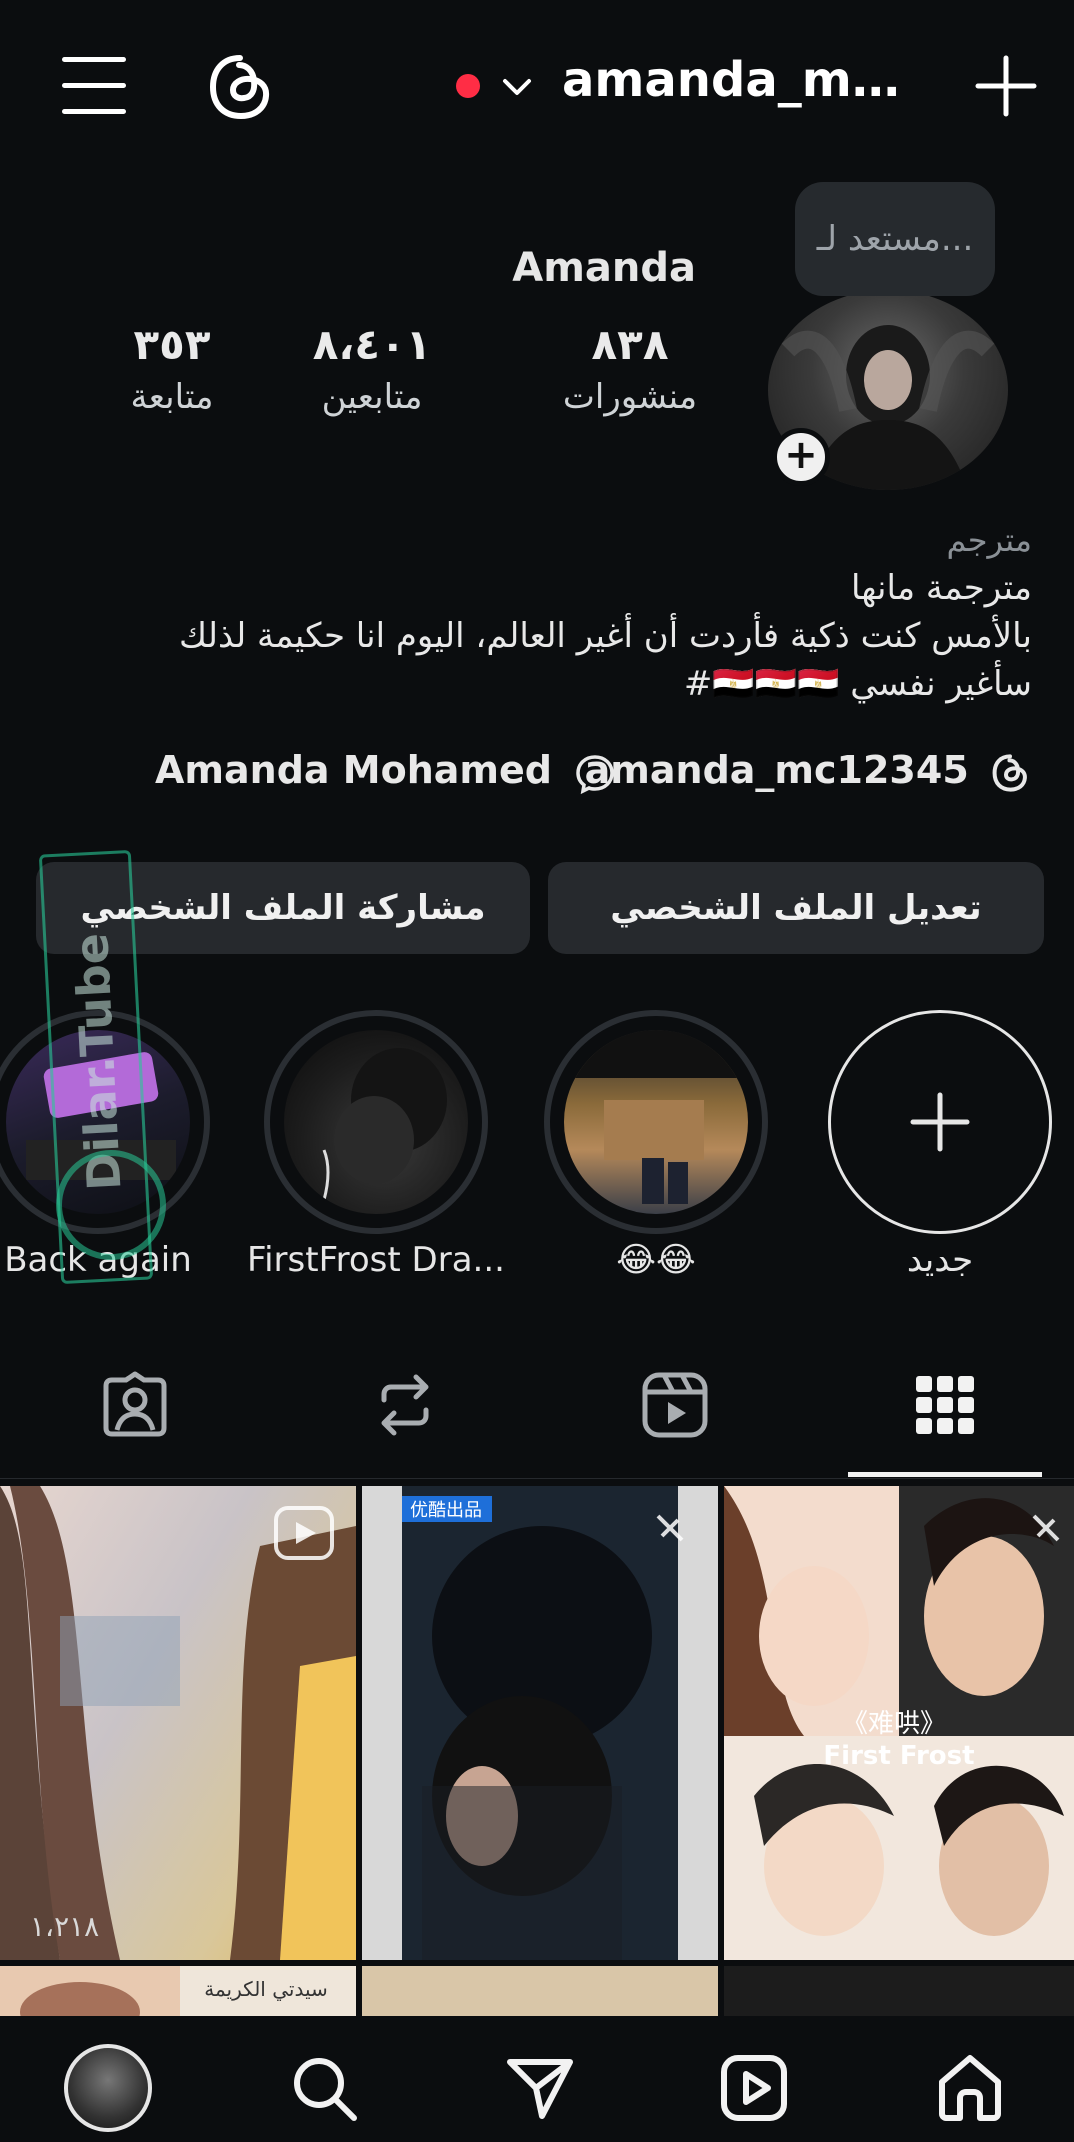  What do you see at coordinates (468, 86) in the screenshot?
I see `status-dot` at bounding box center [468, 86].